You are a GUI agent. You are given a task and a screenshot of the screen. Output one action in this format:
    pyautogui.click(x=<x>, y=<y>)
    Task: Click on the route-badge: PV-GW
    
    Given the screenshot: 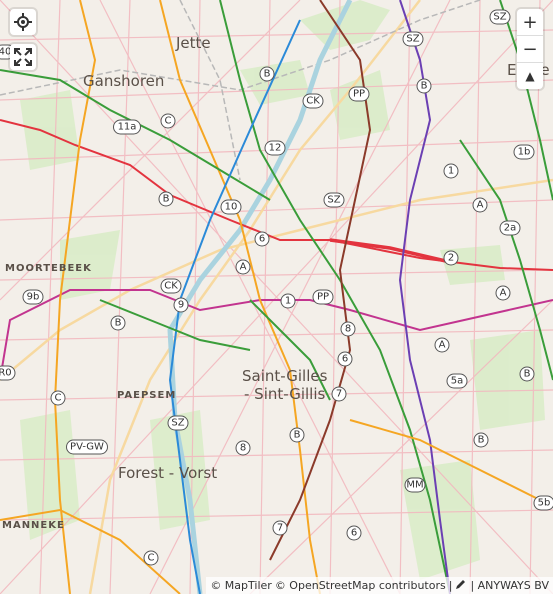 What is the action you would take?
    pyautogui.click(x=87, y=447)
    